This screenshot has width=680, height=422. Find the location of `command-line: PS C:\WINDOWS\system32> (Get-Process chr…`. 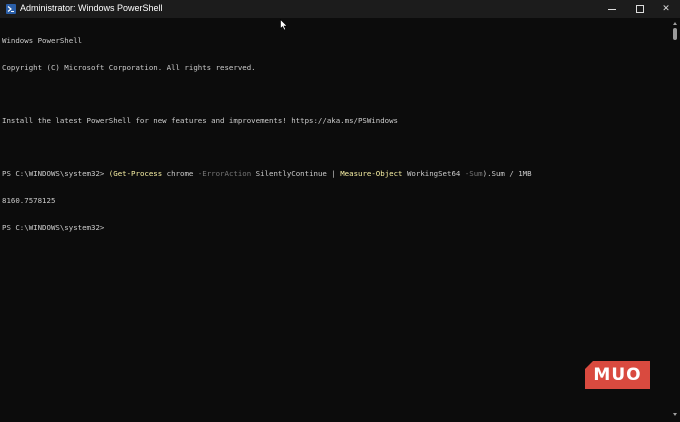

command-line: PS C:\WINDOWS\system32> (Get-Process chr… is located at coordinates (335, 174).